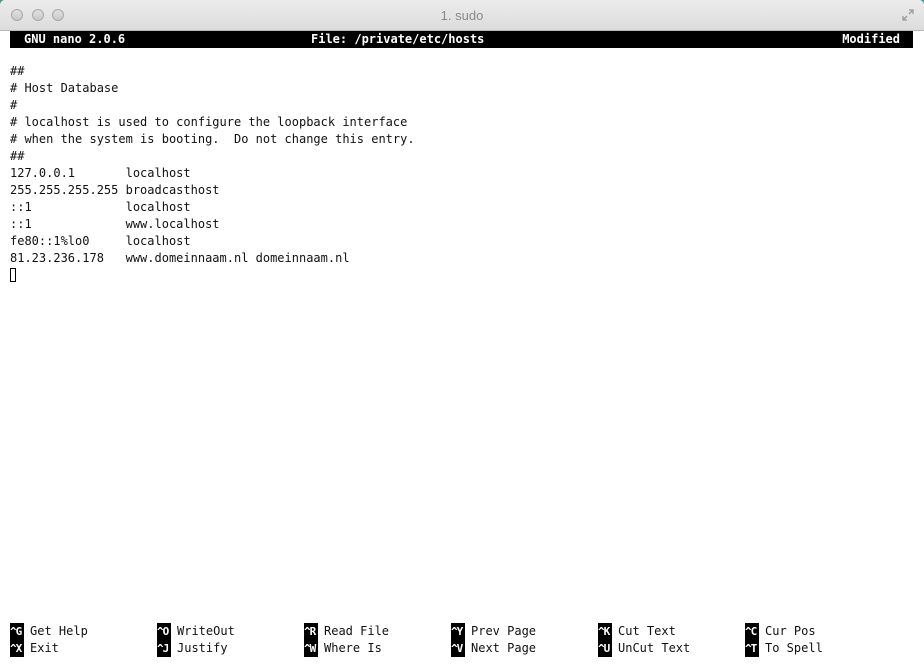 This screenshot has height=667, width=924. What do you see at coordinates (504, 631) in the screenshot?
I see `shortcut-label: Prev Page` at bounding box center [504, 631].